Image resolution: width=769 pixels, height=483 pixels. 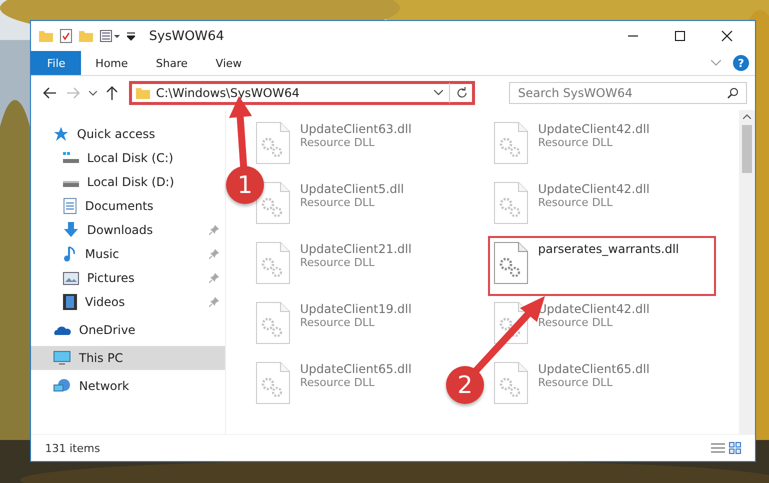 I want to click on cloud-icon, so click(x=62, y=330).